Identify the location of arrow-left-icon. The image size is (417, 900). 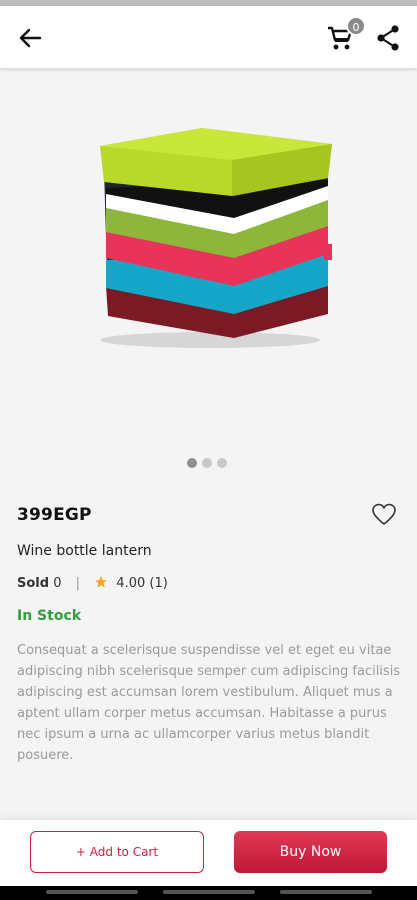
(30, 38).